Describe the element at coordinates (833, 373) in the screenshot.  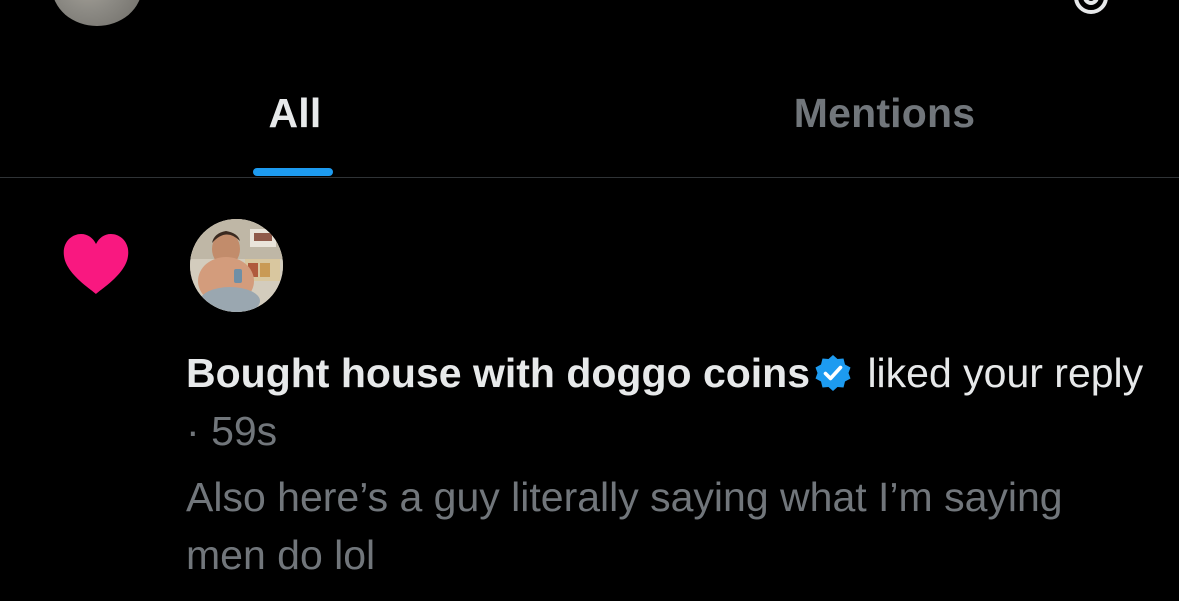
I see `verified-badge-icon` at that location.